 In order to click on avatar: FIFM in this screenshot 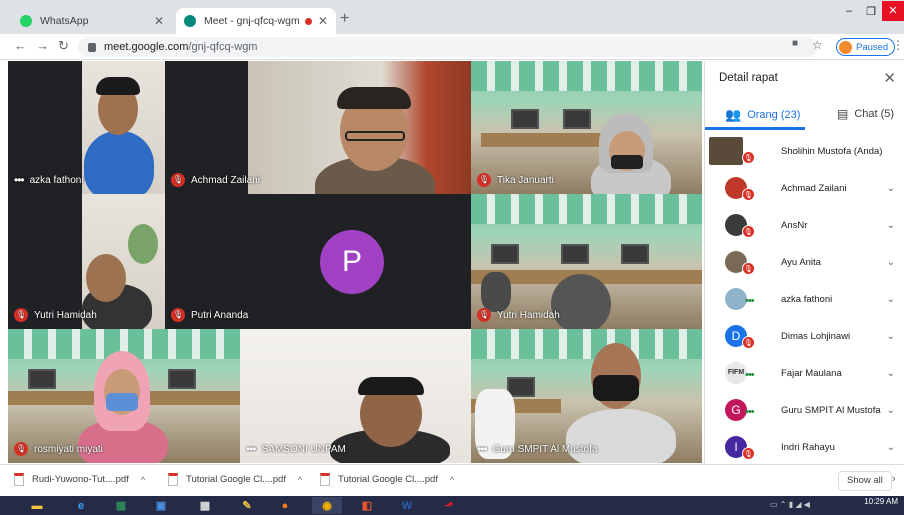, I will do `click(736, 373)`.